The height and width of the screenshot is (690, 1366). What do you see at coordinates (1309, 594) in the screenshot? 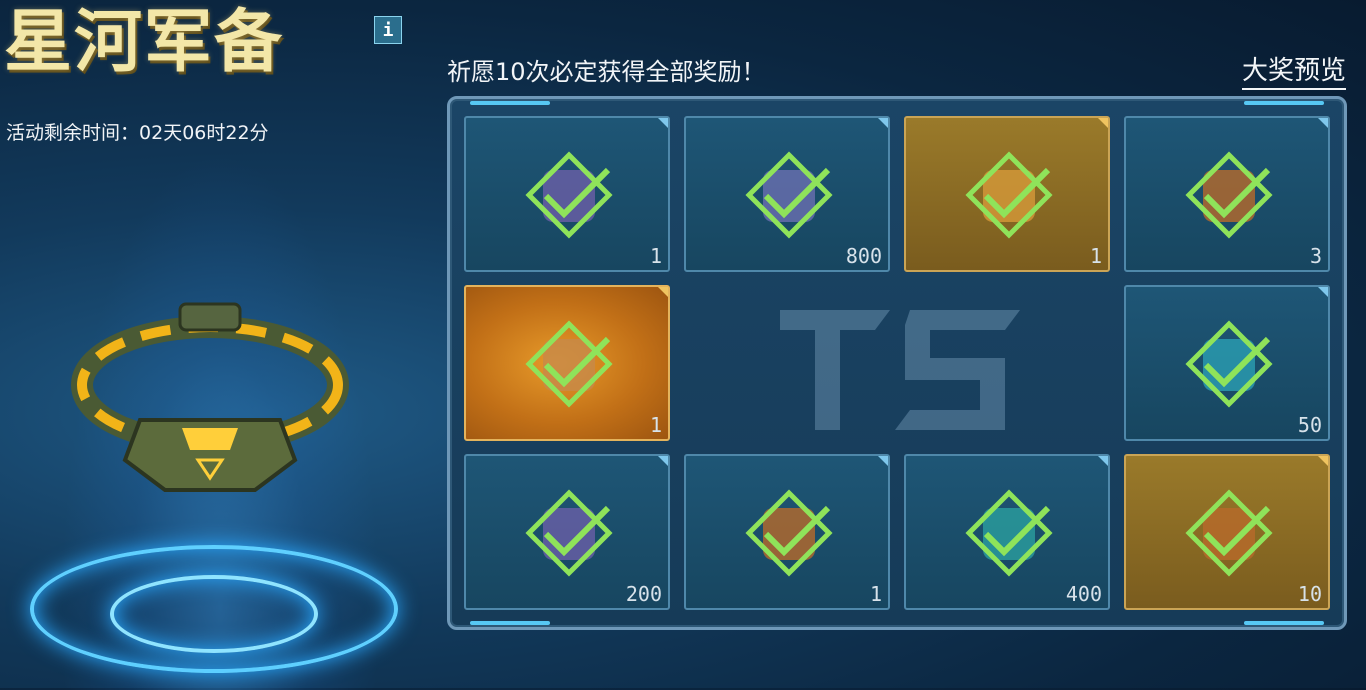
I see `reward-quantity: 10` at bounding box center [1309, 594].